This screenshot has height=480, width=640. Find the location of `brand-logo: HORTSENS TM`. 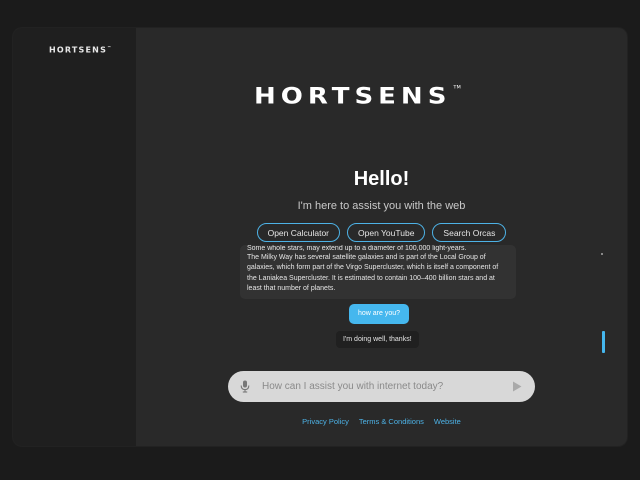

brand-logo: HORTSENS TM is located at coordinates (357, 97).